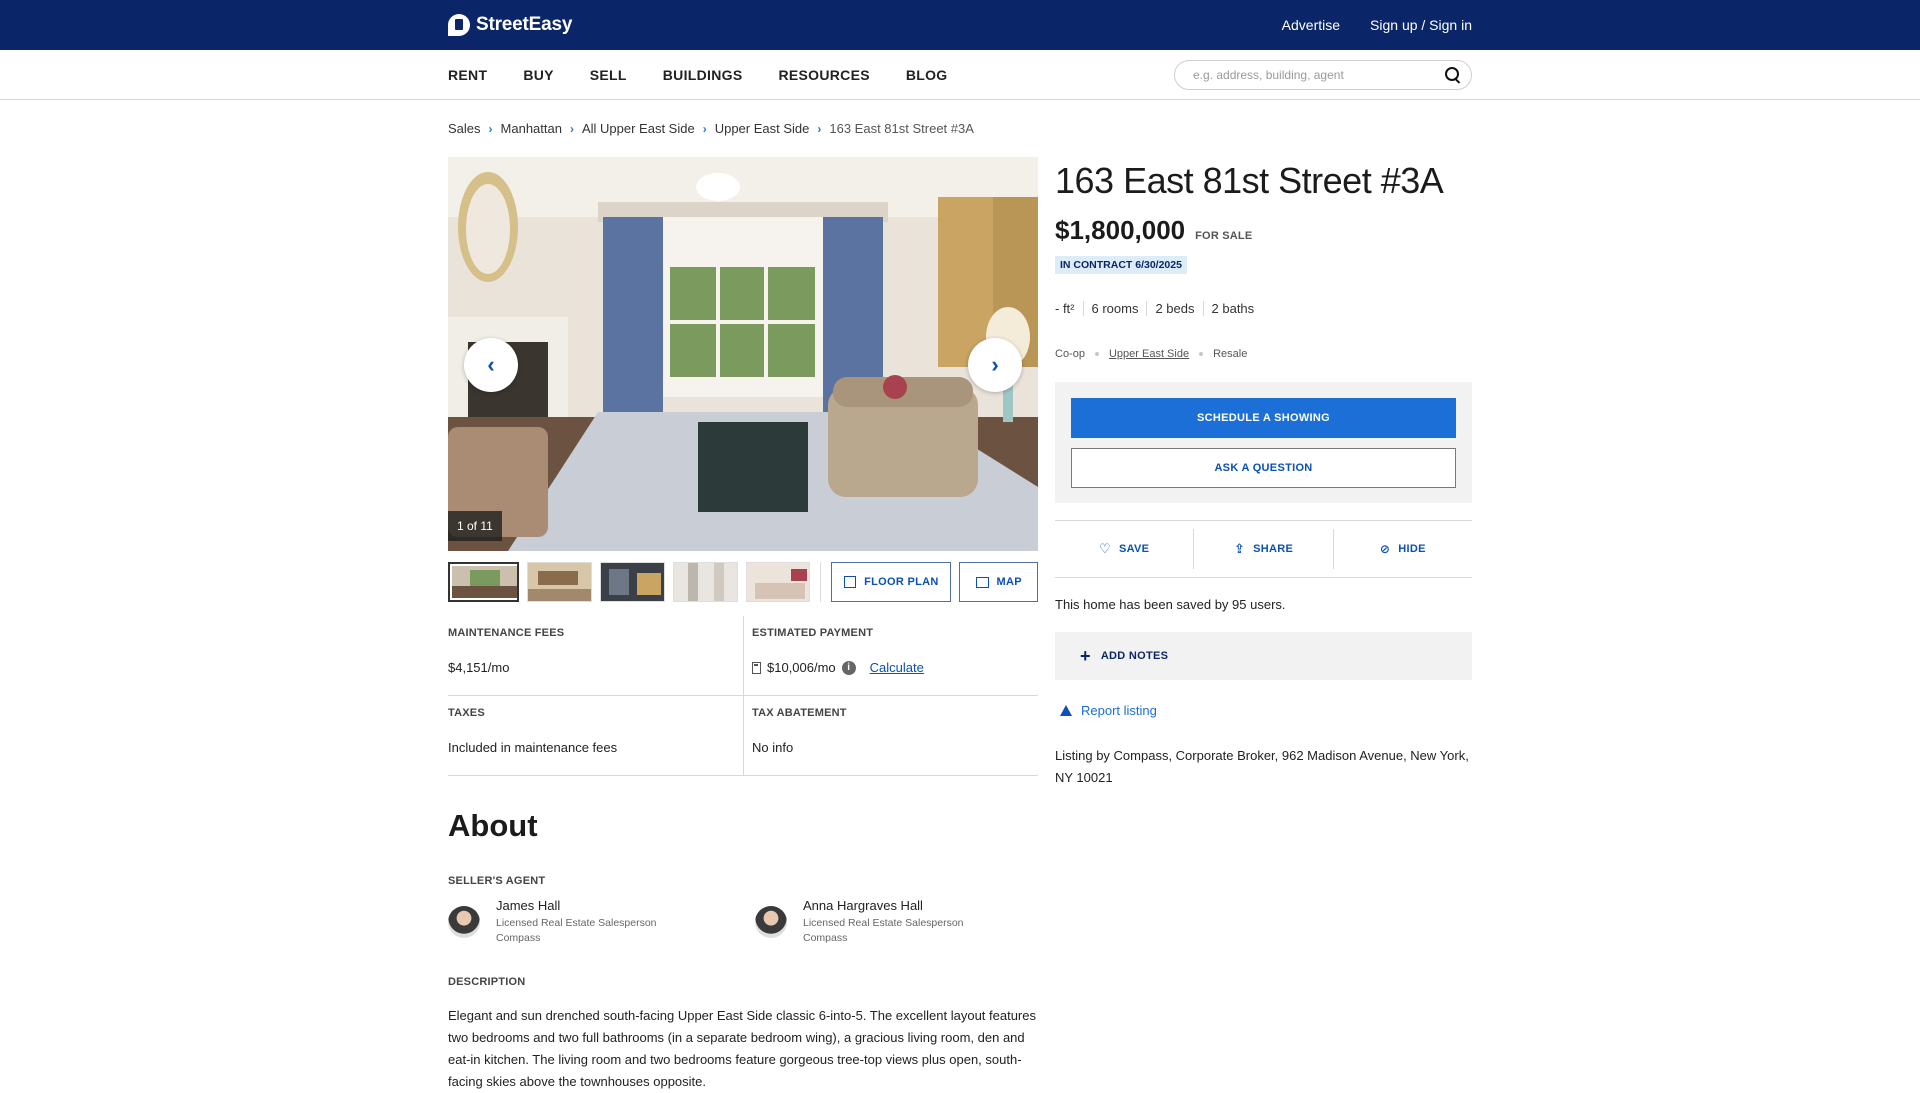  I want to click on breadcrumb-ues: Upper East Side, so click(762, 128).